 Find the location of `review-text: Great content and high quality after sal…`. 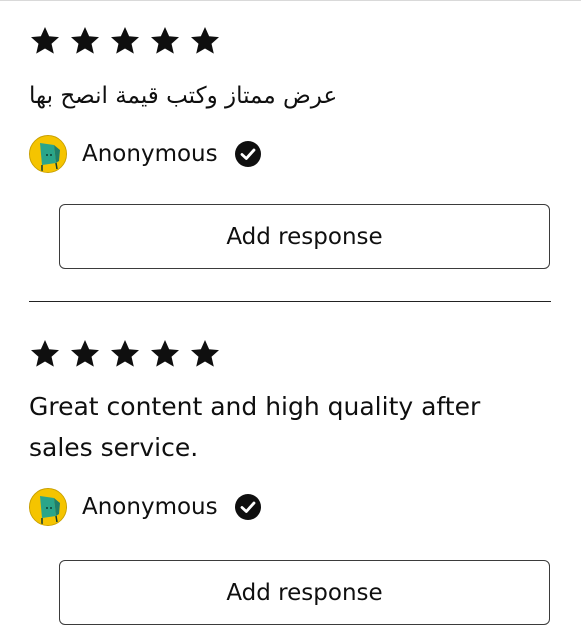

review-text: Great content and high quality after sal… is located at coordinates (255, 427).